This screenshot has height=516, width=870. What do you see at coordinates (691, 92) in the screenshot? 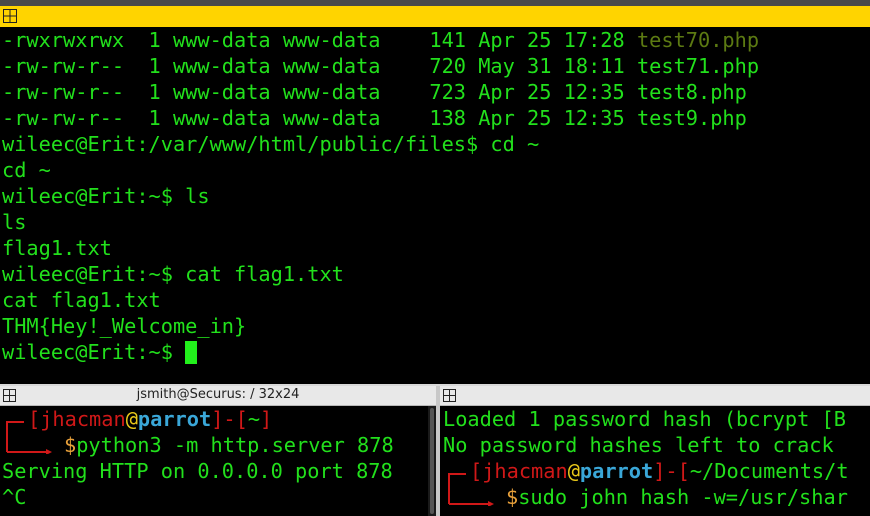
I see `file-name: test8.php` at bounding box center [691, 92].